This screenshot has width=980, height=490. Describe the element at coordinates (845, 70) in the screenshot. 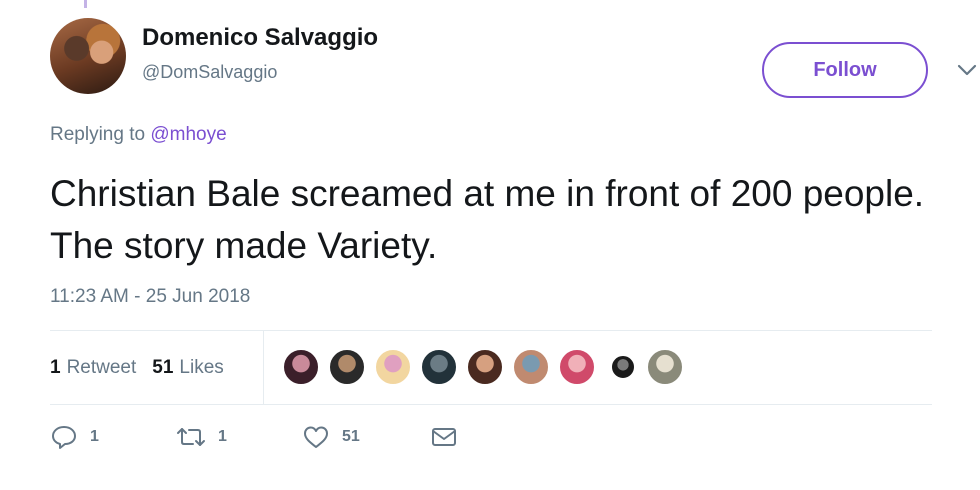

I see `follow-button: Follow` at that location.